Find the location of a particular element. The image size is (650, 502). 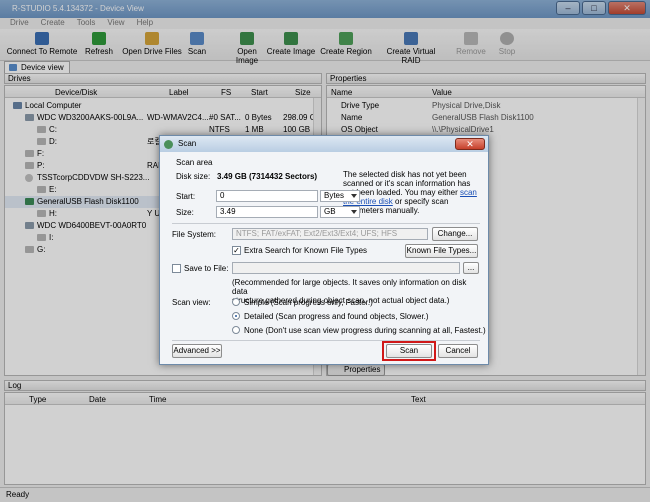

start-label: Start: is located at coordinates (186, 196).